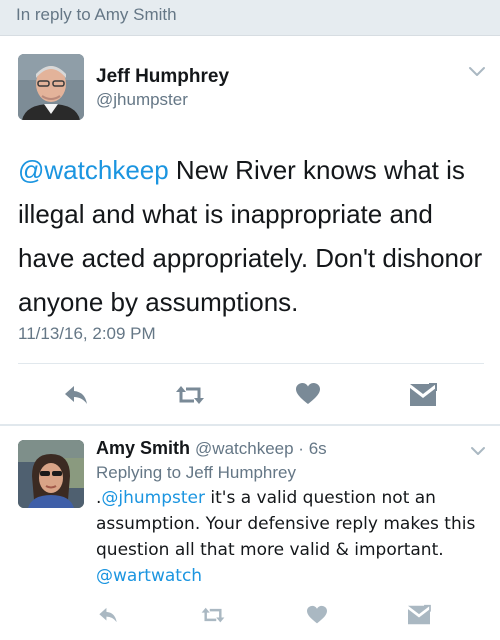  What do you see at coordinates (317, 448) in the screenshot?
I see `tweet-time: 6s` at bounding box center [317, 448].